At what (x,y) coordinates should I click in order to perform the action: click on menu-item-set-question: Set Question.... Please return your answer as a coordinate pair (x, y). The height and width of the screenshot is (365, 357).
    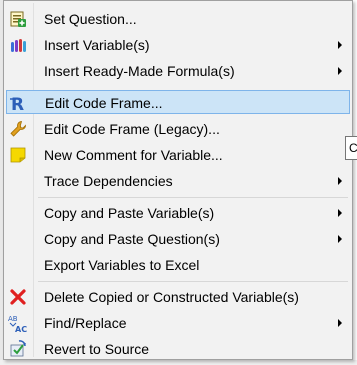
    Looking at the image, I should click on (178, 19).